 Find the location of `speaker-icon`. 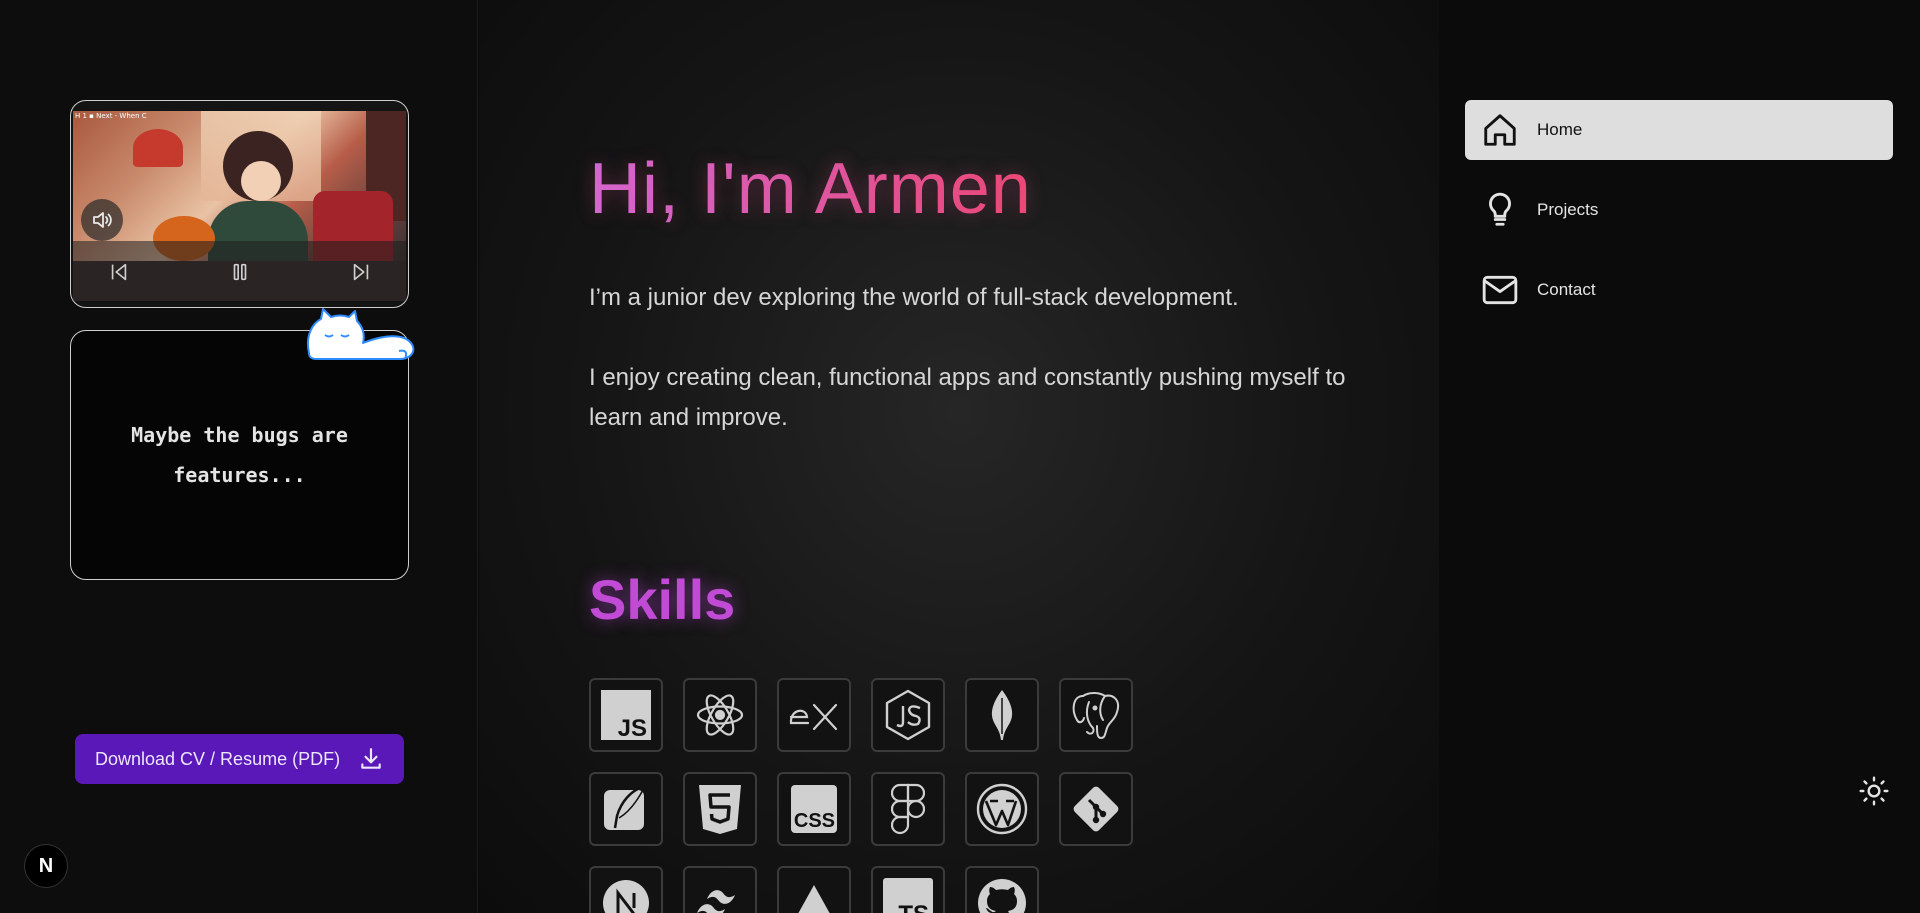

speaker-icon is located at coordinates (102, 220).